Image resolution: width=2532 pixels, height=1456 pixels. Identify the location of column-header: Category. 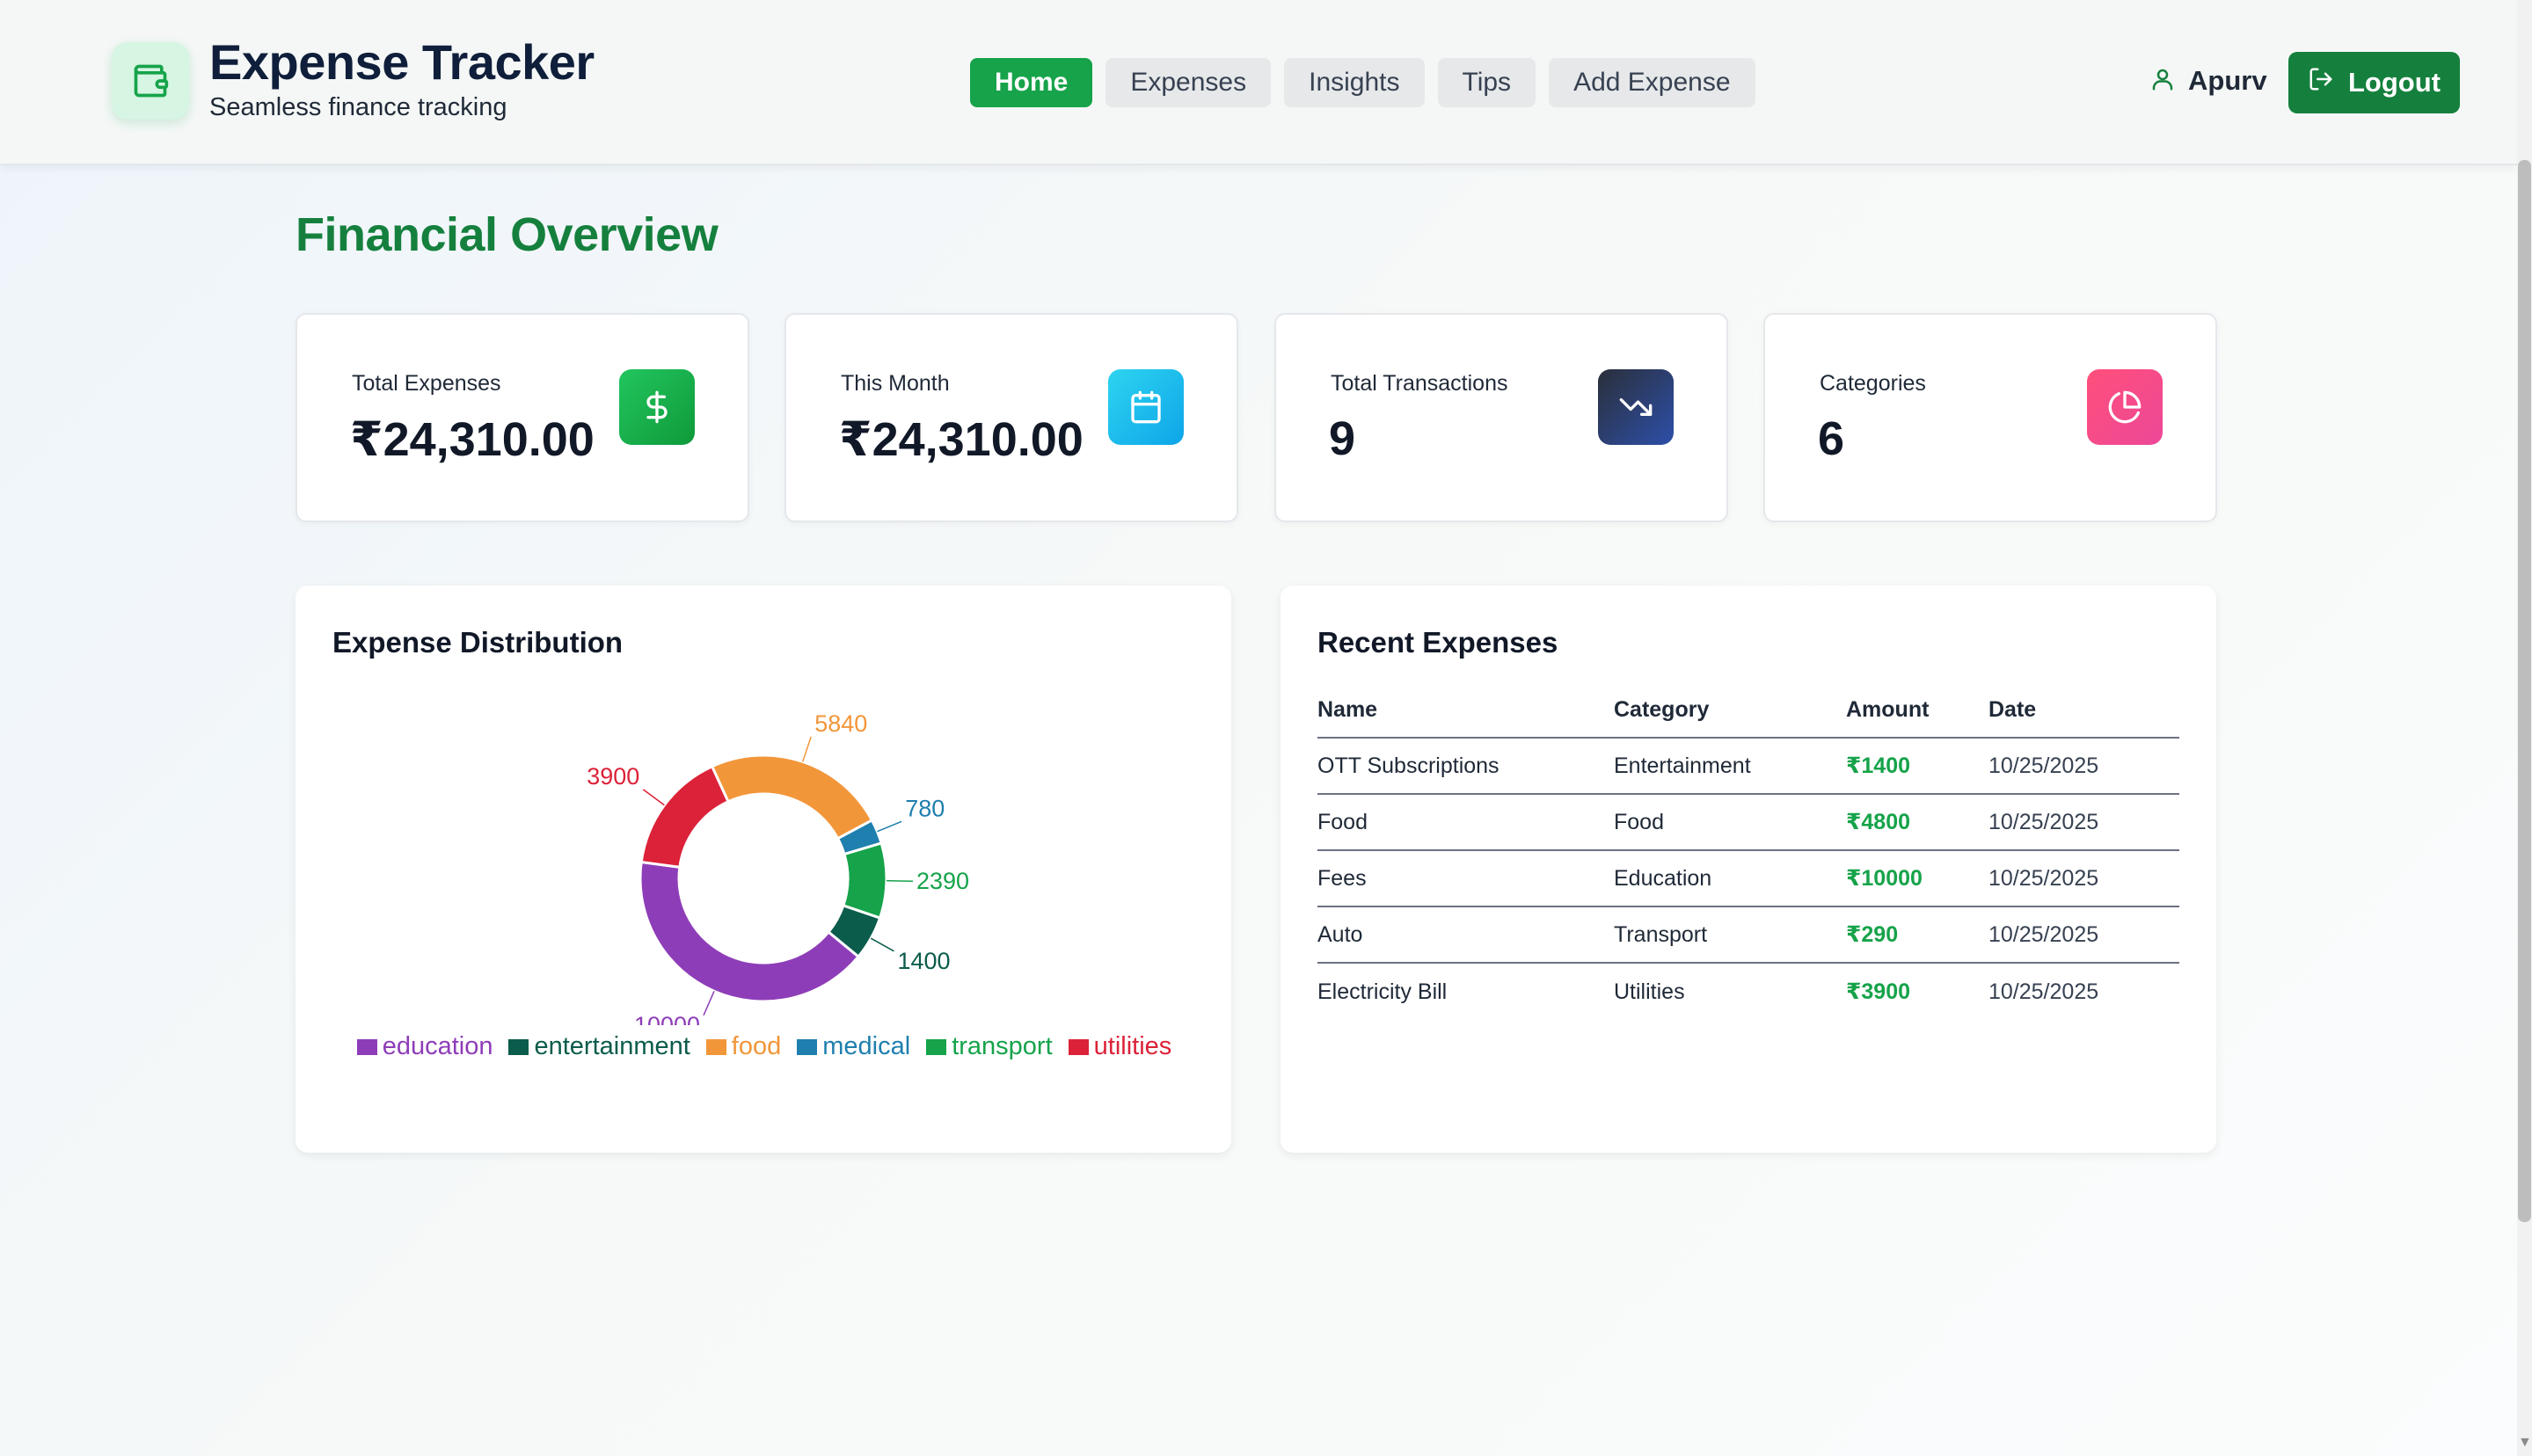
(1730, 710).